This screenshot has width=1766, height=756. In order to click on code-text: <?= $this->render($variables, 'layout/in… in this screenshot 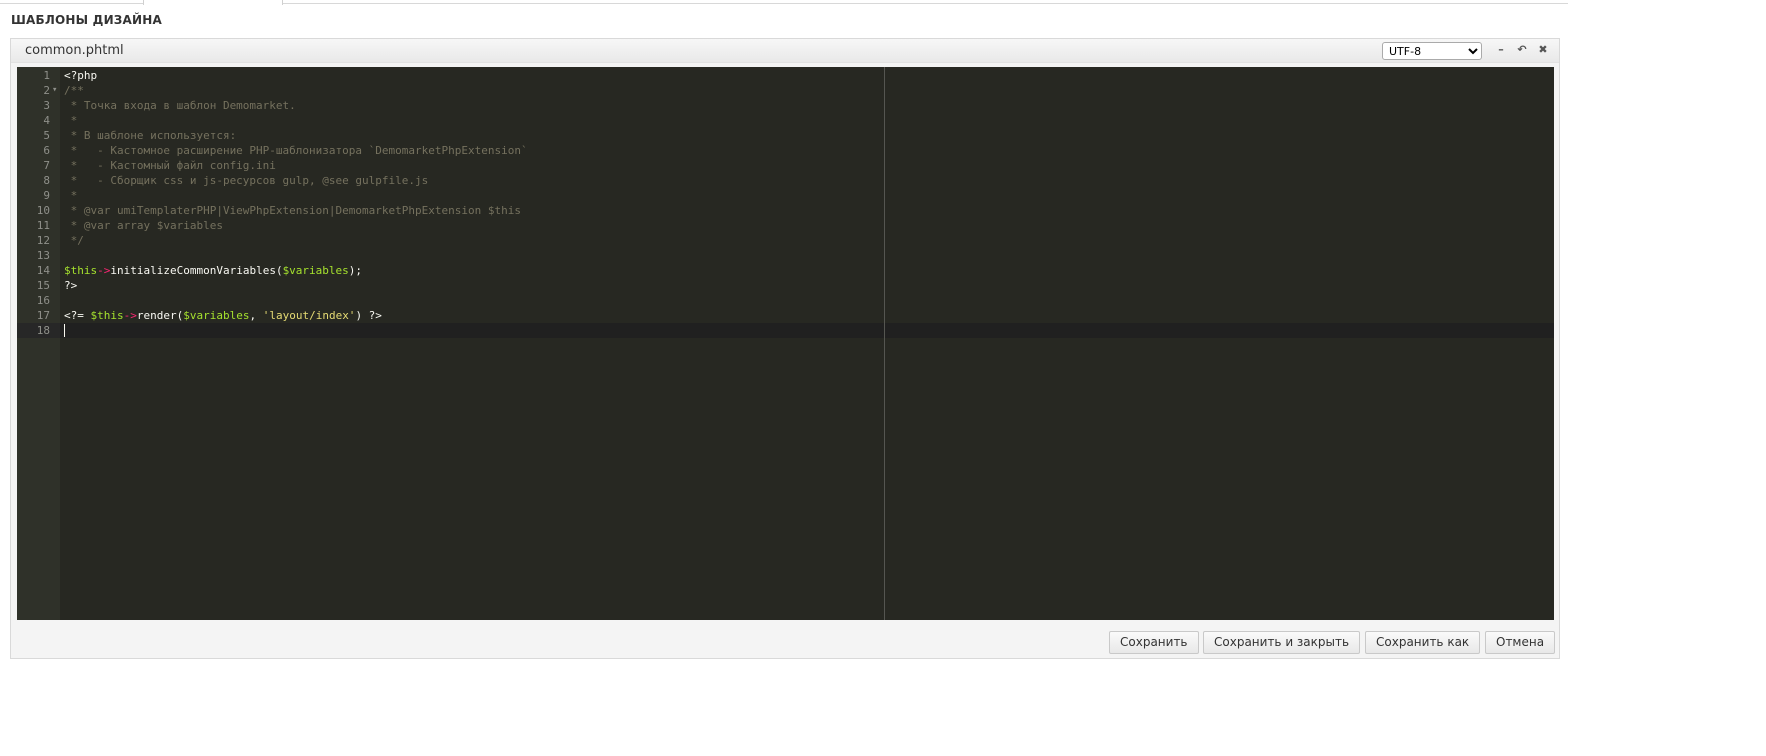, I will do `click(223, 315)`.